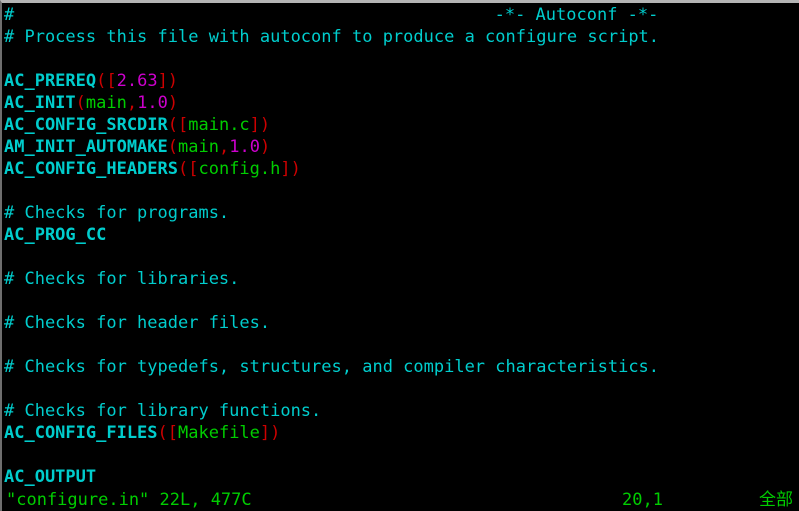  What do you see at coordinates (81, 433) in the screenshot?
I see `token-macro: AC_CONFIG_FILES` at bounding box center [81, 433].